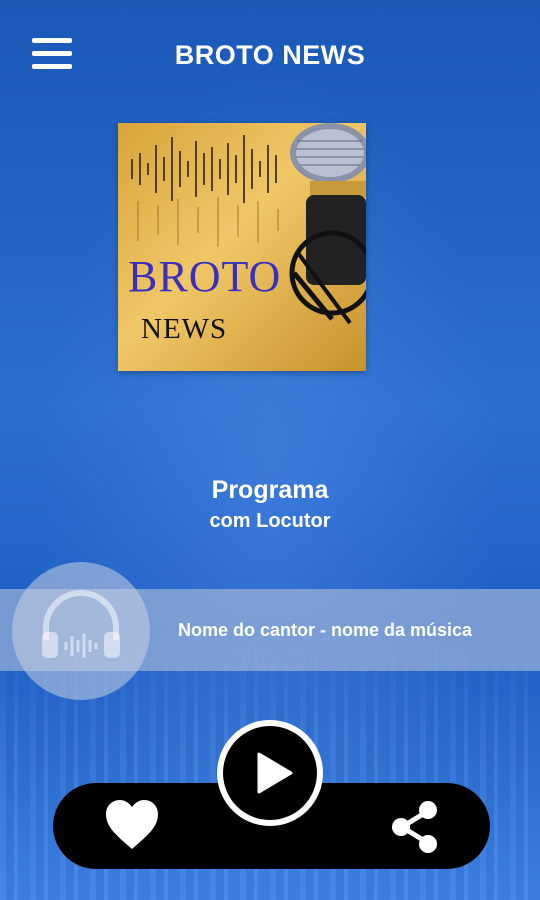  Describe the element at coordinates (205, 276) in the screenshot. I see `cover-title: BROTO` at that location.